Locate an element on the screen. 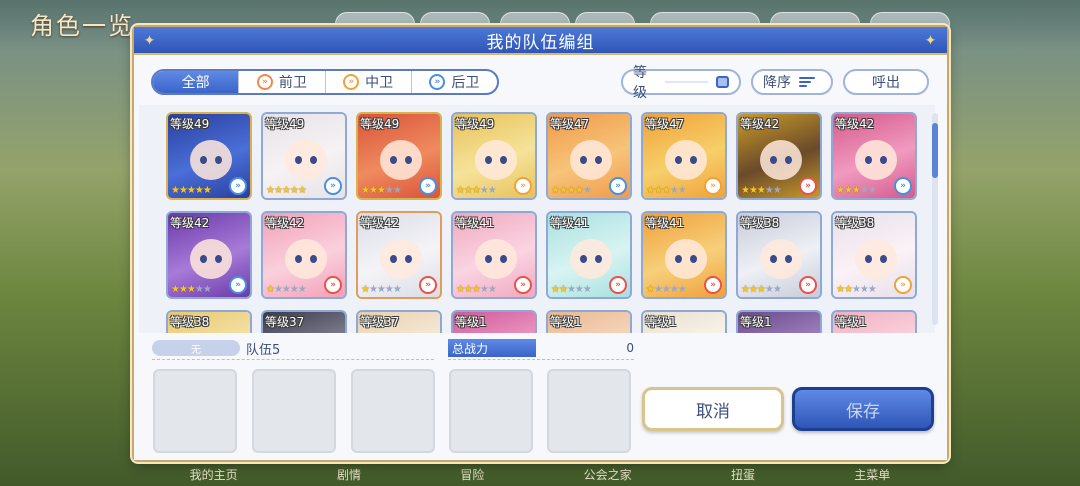  filter-front: » 前卫 is located at coordinates (282, 82).